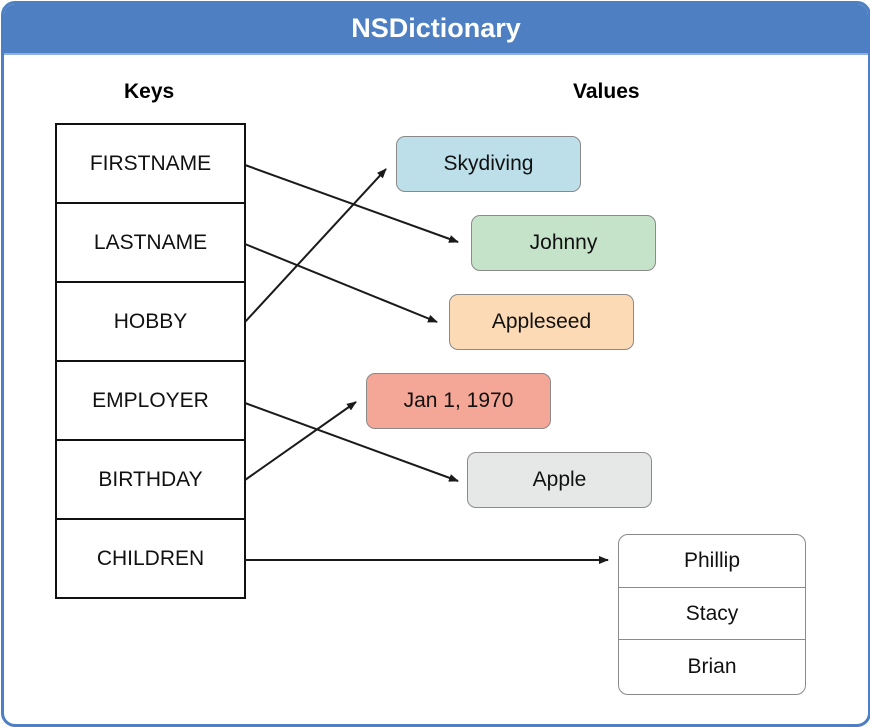 This screenshot has width=870, height=727. I want to click on child-item: Phillip, so click(712, 561).